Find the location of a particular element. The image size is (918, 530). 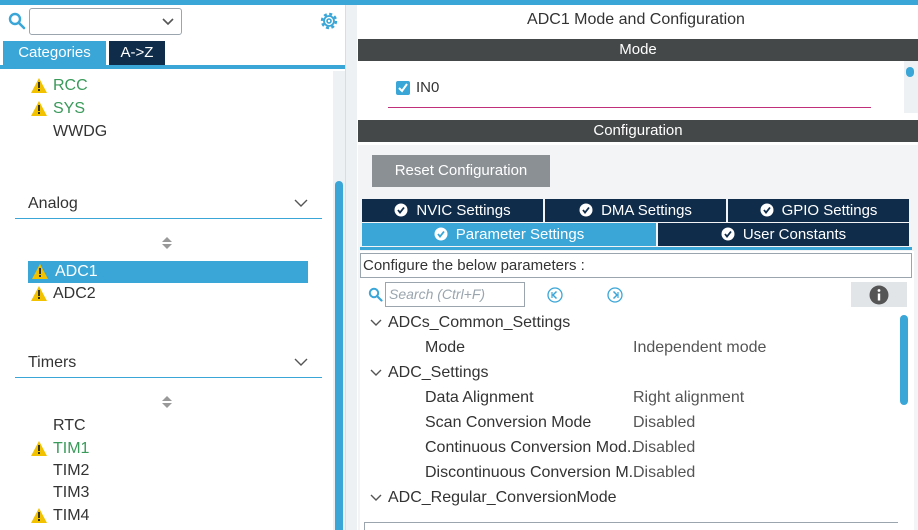

param-data-alignment-name: Data Alignment is located at coordinates (479, 397).